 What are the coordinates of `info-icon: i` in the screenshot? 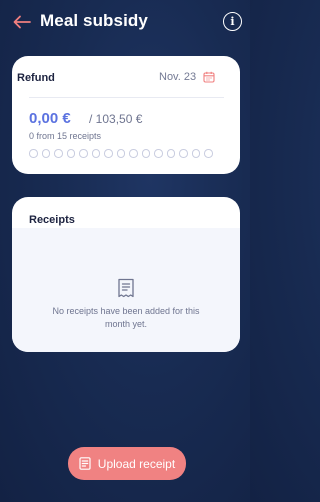 It's located at (232, 21).